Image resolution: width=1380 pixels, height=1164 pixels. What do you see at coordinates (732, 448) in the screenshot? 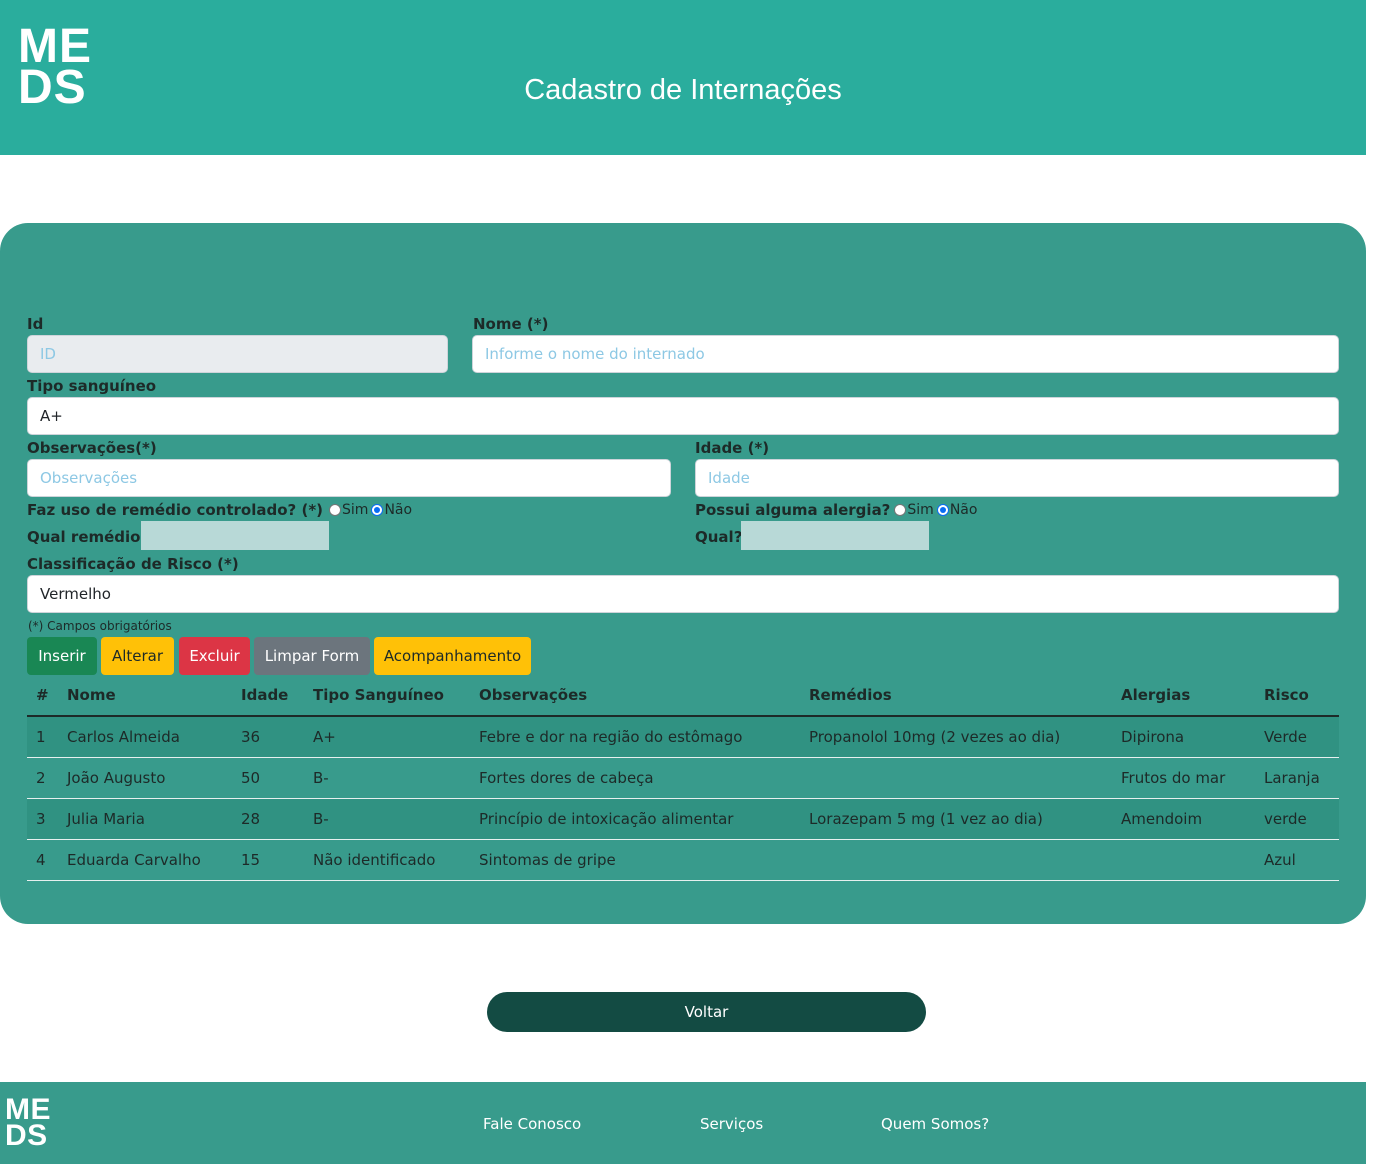
I see `idade-label: Idade (*)` at bounding box center [732, 448].